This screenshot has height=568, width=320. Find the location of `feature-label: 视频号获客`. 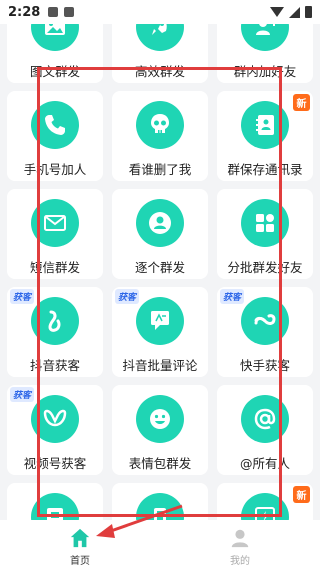

feature-label: 视频号获客 is located at coordinates (55, 463).